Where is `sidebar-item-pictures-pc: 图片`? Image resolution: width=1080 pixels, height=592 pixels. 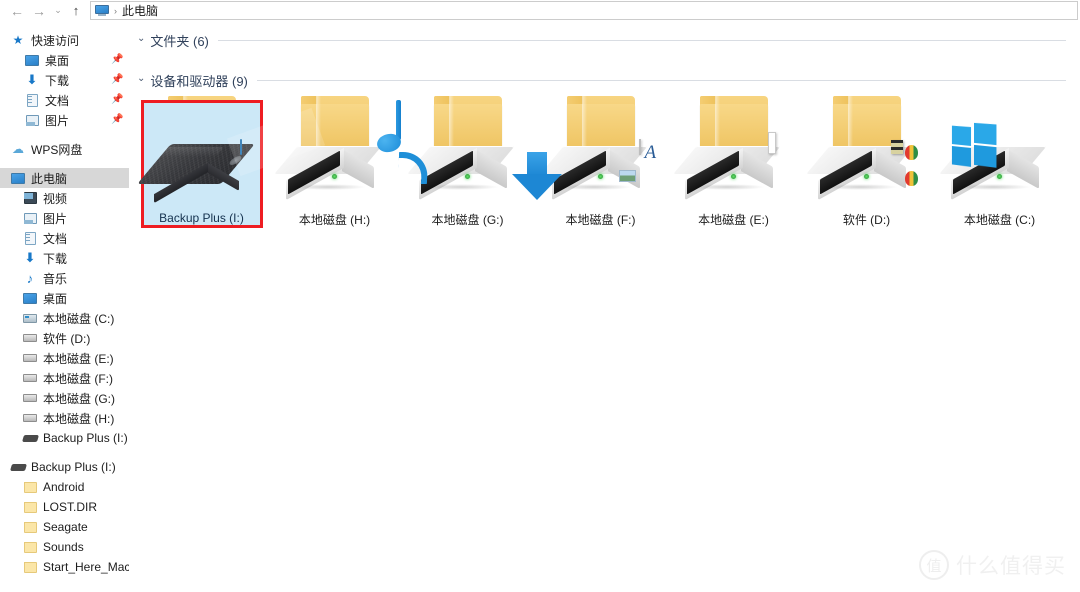
sidebar-item-pictures-pc: 图片 is located at coordinates (64, 218).